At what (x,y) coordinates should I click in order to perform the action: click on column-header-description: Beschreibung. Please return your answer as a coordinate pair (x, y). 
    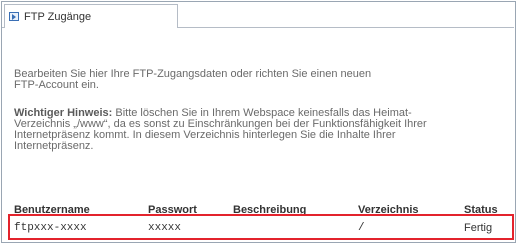
    Looking at the image, I should click on (269, 210).